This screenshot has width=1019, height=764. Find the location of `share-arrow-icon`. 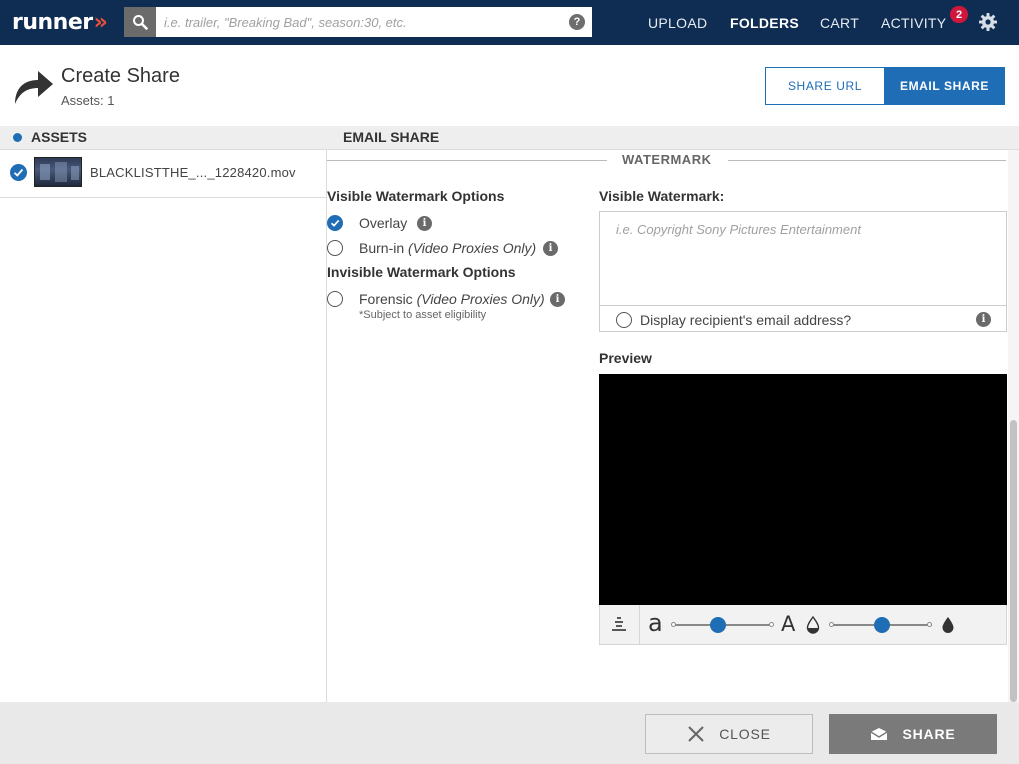

share-arrow-icon is located at coordinates (34, 87).